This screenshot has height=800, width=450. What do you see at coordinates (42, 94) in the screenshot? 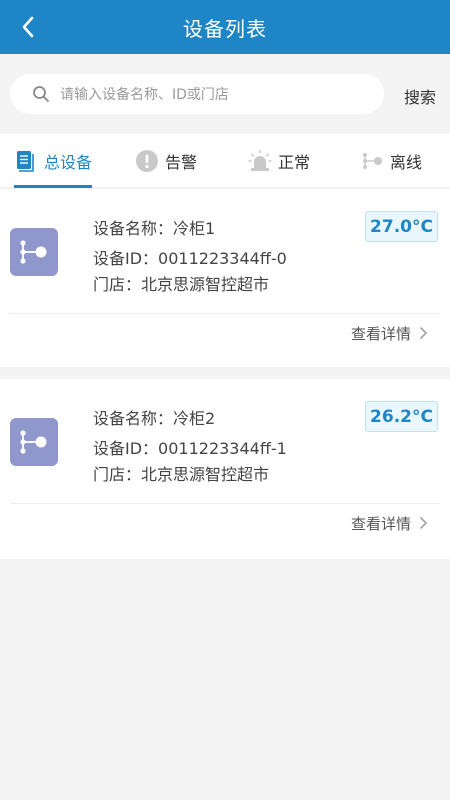
I see `search-icon` at bounding box center [42, 94].